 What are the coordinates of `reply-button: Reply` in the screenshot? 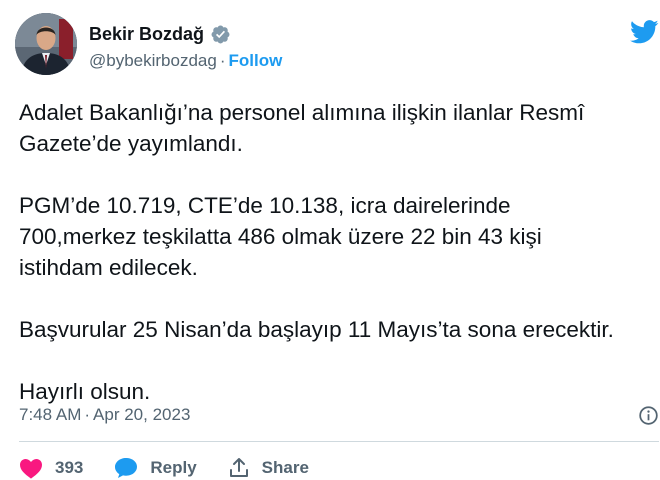 It's located at (155, 468).